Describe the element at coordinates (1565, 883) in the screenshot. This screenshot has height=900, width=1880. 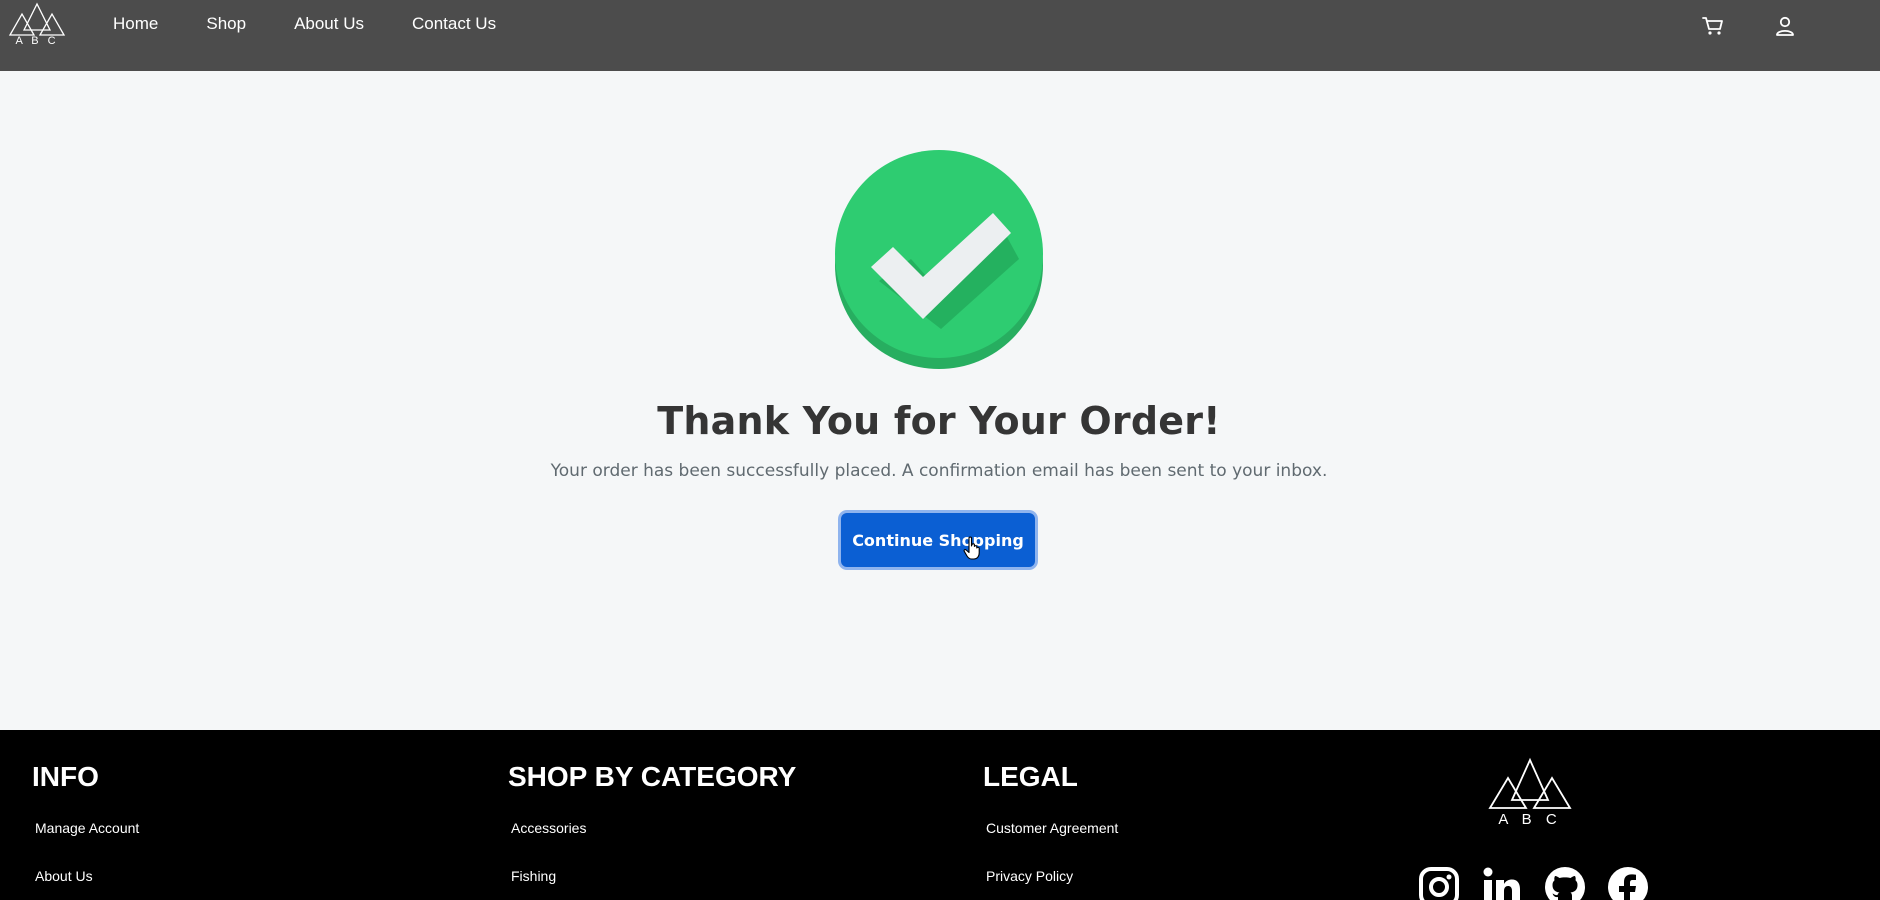
I see `github-icon` at that location.